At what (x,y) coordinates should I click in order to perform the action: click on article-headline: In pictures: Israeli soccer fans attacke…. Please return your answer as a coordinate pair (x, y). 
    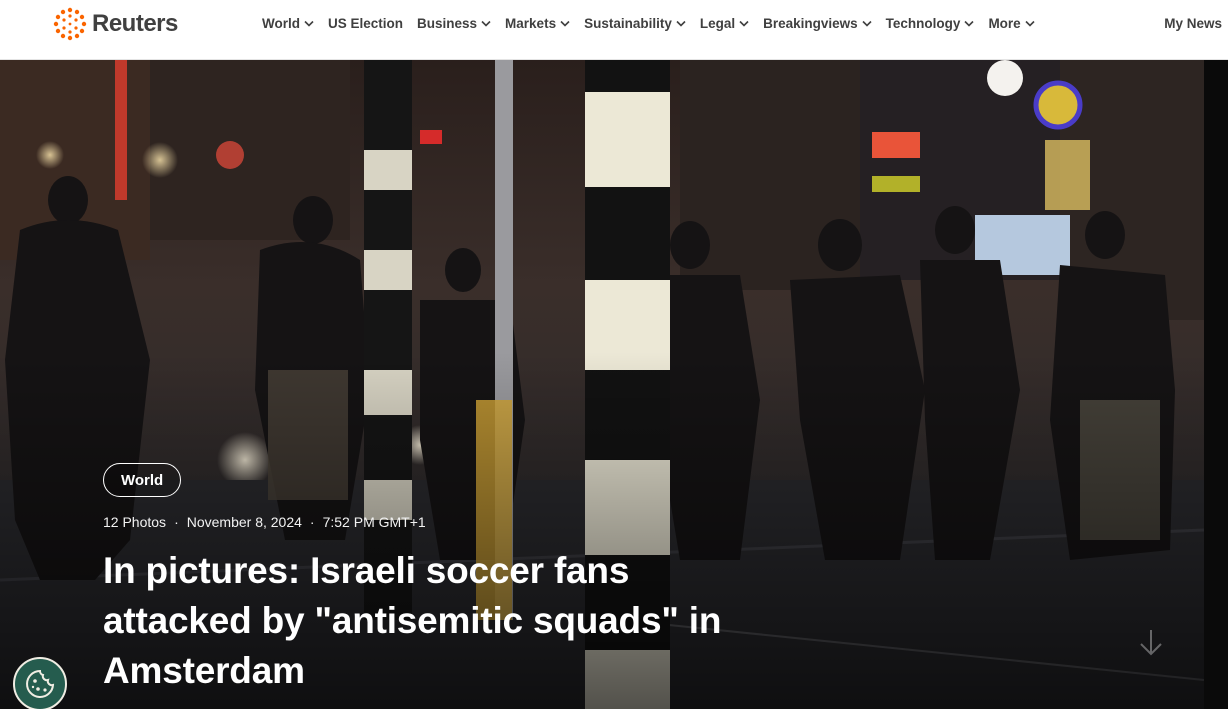
    Looking at the image, I should click on (412, 620).